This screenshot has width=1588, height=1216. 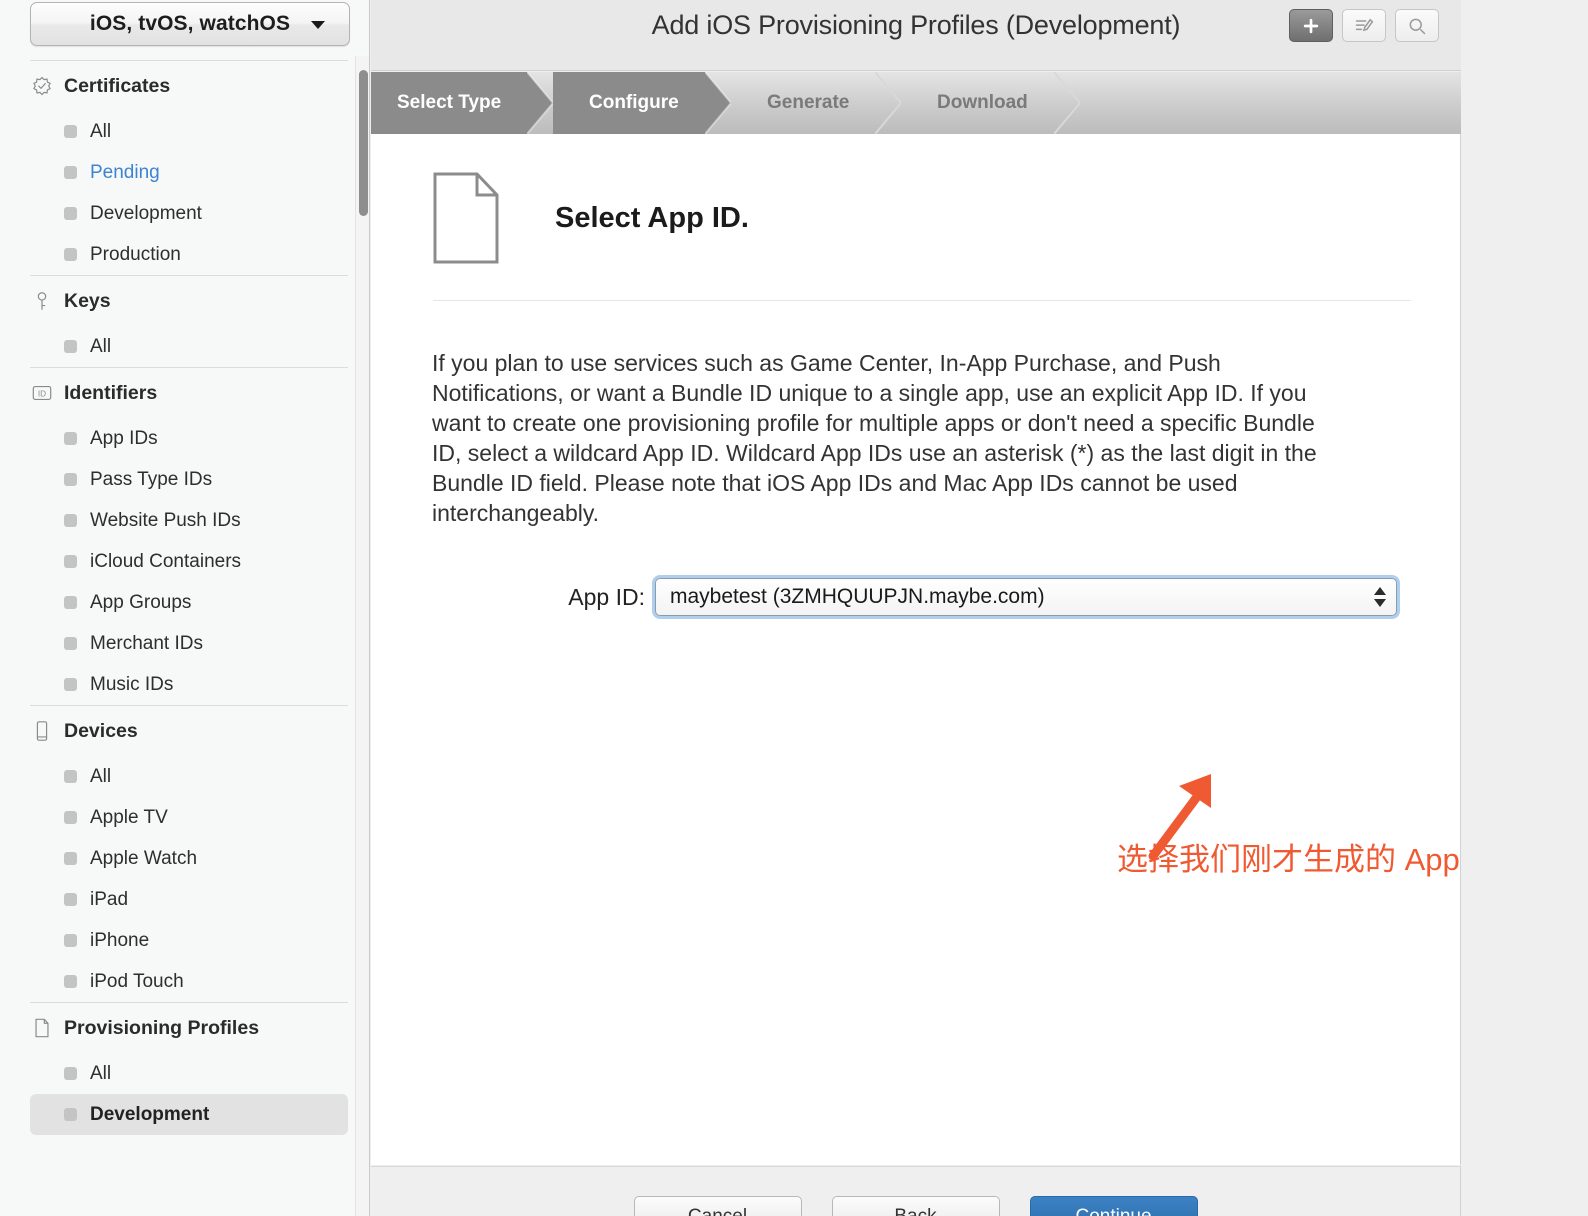 I want to click on edit-list-icon, so click(x=1364, y=24).